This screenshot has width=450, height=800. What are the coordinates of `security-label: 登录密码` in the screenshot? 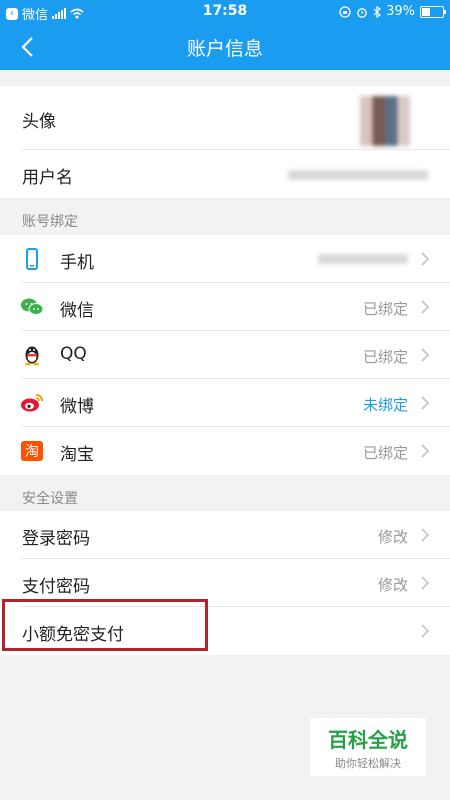 It's located at (56, 539).